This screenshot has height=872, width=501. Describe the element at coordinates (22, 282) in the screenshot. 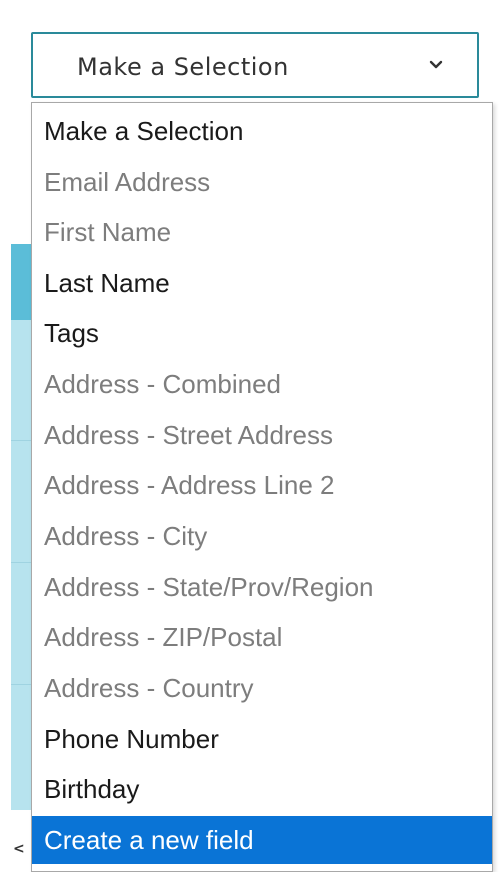

I see `background-panel-header` at that location.